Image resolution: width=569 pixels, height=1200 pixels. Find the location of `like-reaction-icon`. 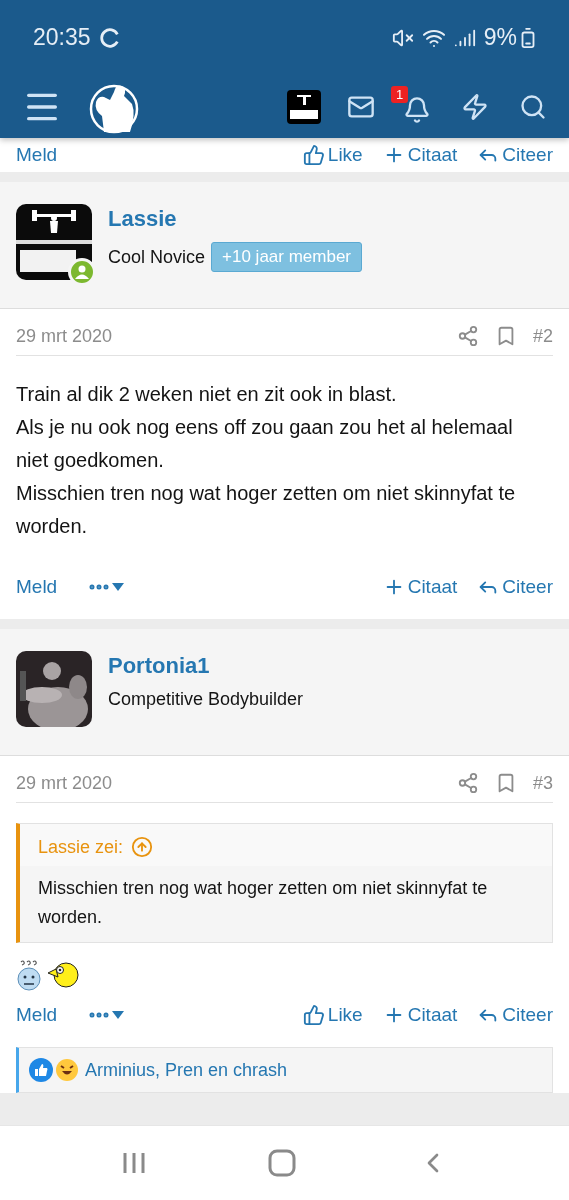

like-reaction-icon is located at coordinates (41, 1070).